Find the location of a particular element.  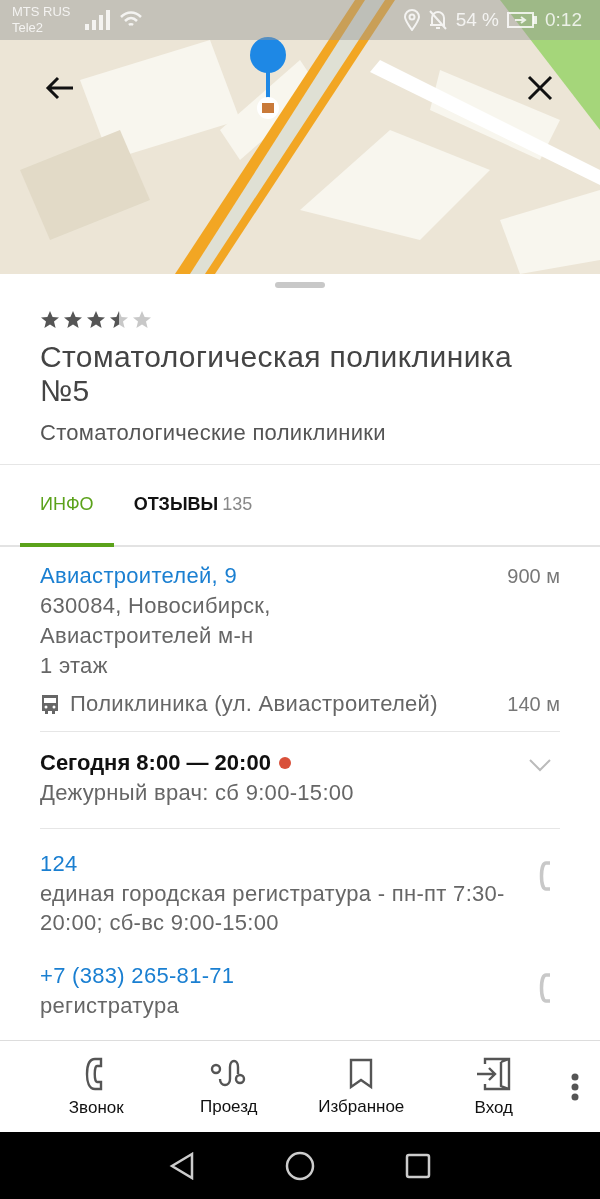

opening-hours: Сегодня 8:00 — 20:00 is located at coordinates (155, 763).